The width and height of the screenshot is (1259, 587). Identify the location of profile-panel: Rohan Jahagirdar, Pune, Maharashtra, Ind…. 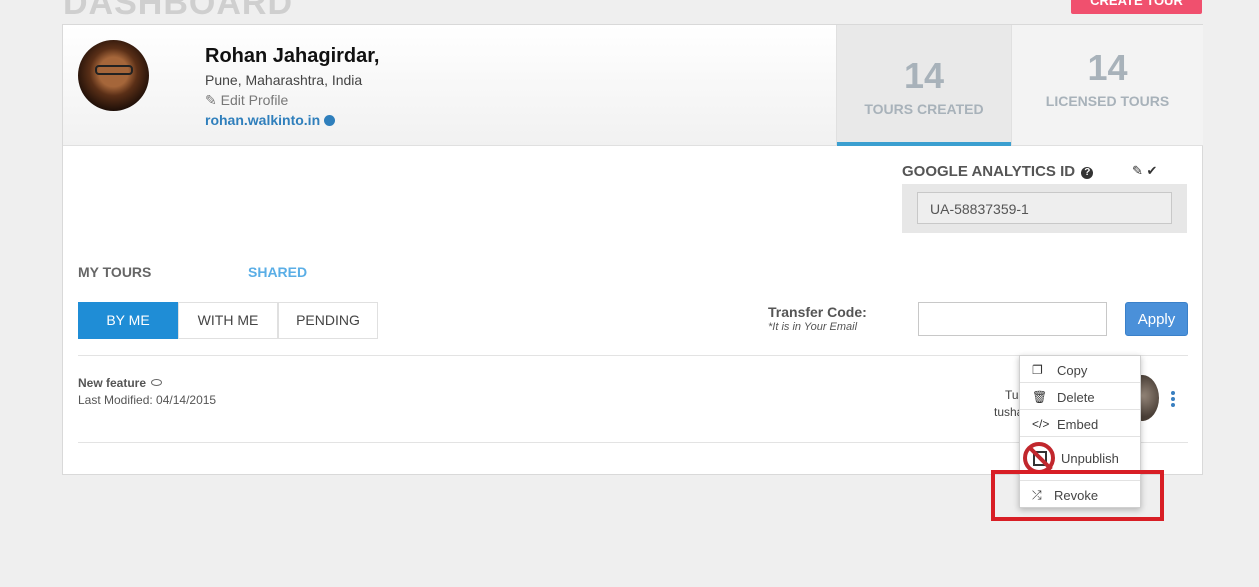
(450, 85).